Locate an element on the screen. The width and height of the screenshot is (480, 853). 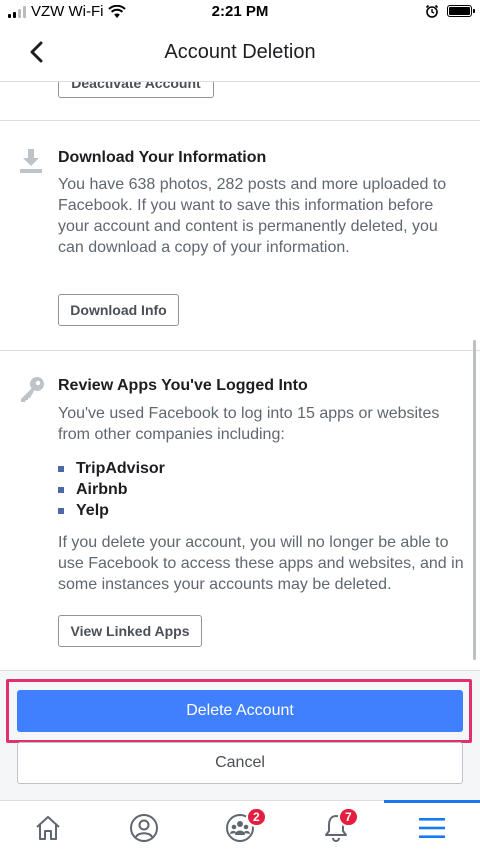
tab-menu is located at coordinates (432, 826).